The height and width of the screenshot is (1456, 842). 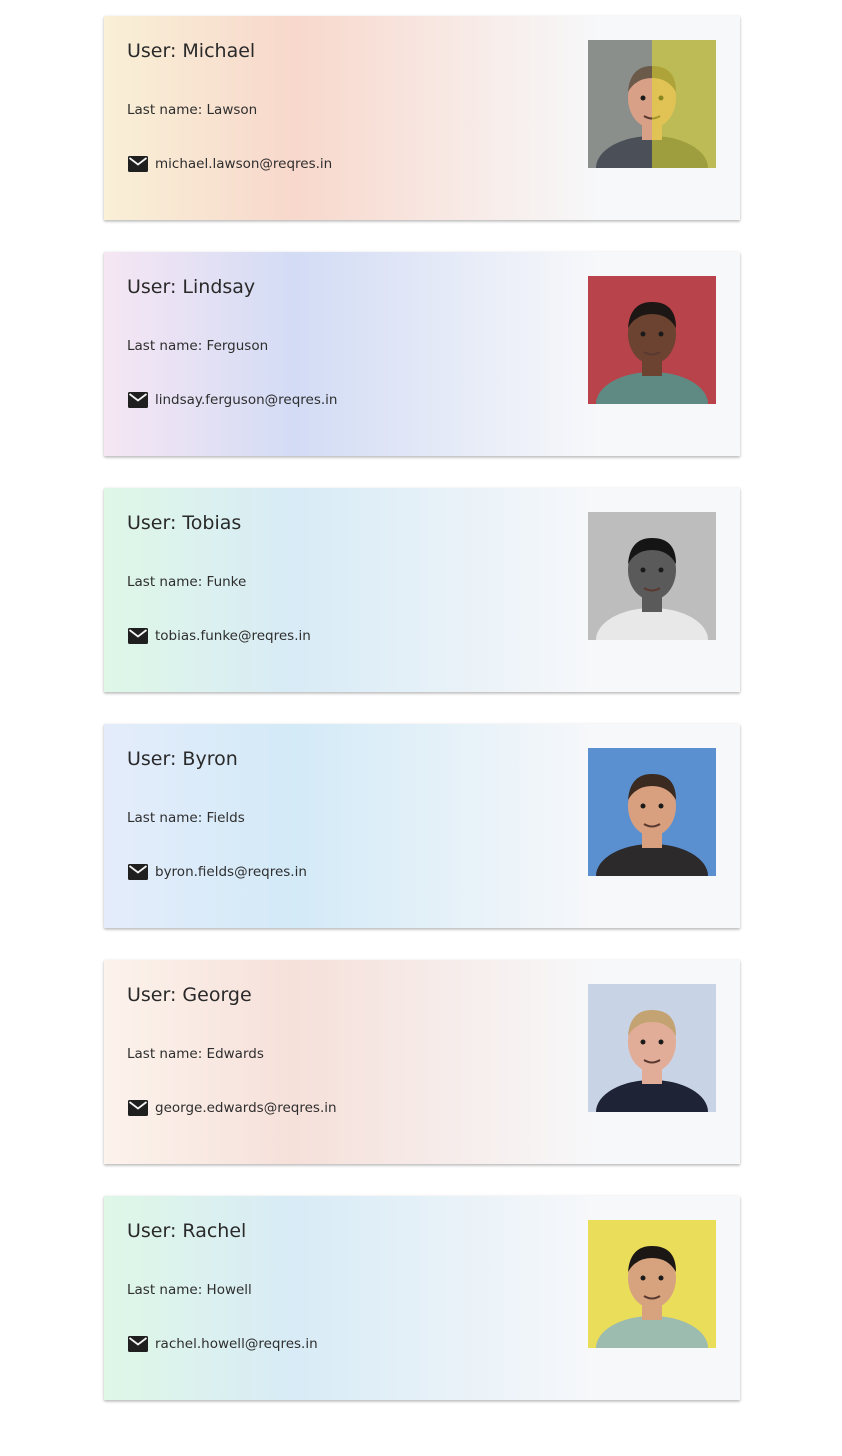 What do you see at coordinates (243, 164) in the screenshot?
I see `user-email: michael.lawson@reqres.in` at bounding box center [243, 164].